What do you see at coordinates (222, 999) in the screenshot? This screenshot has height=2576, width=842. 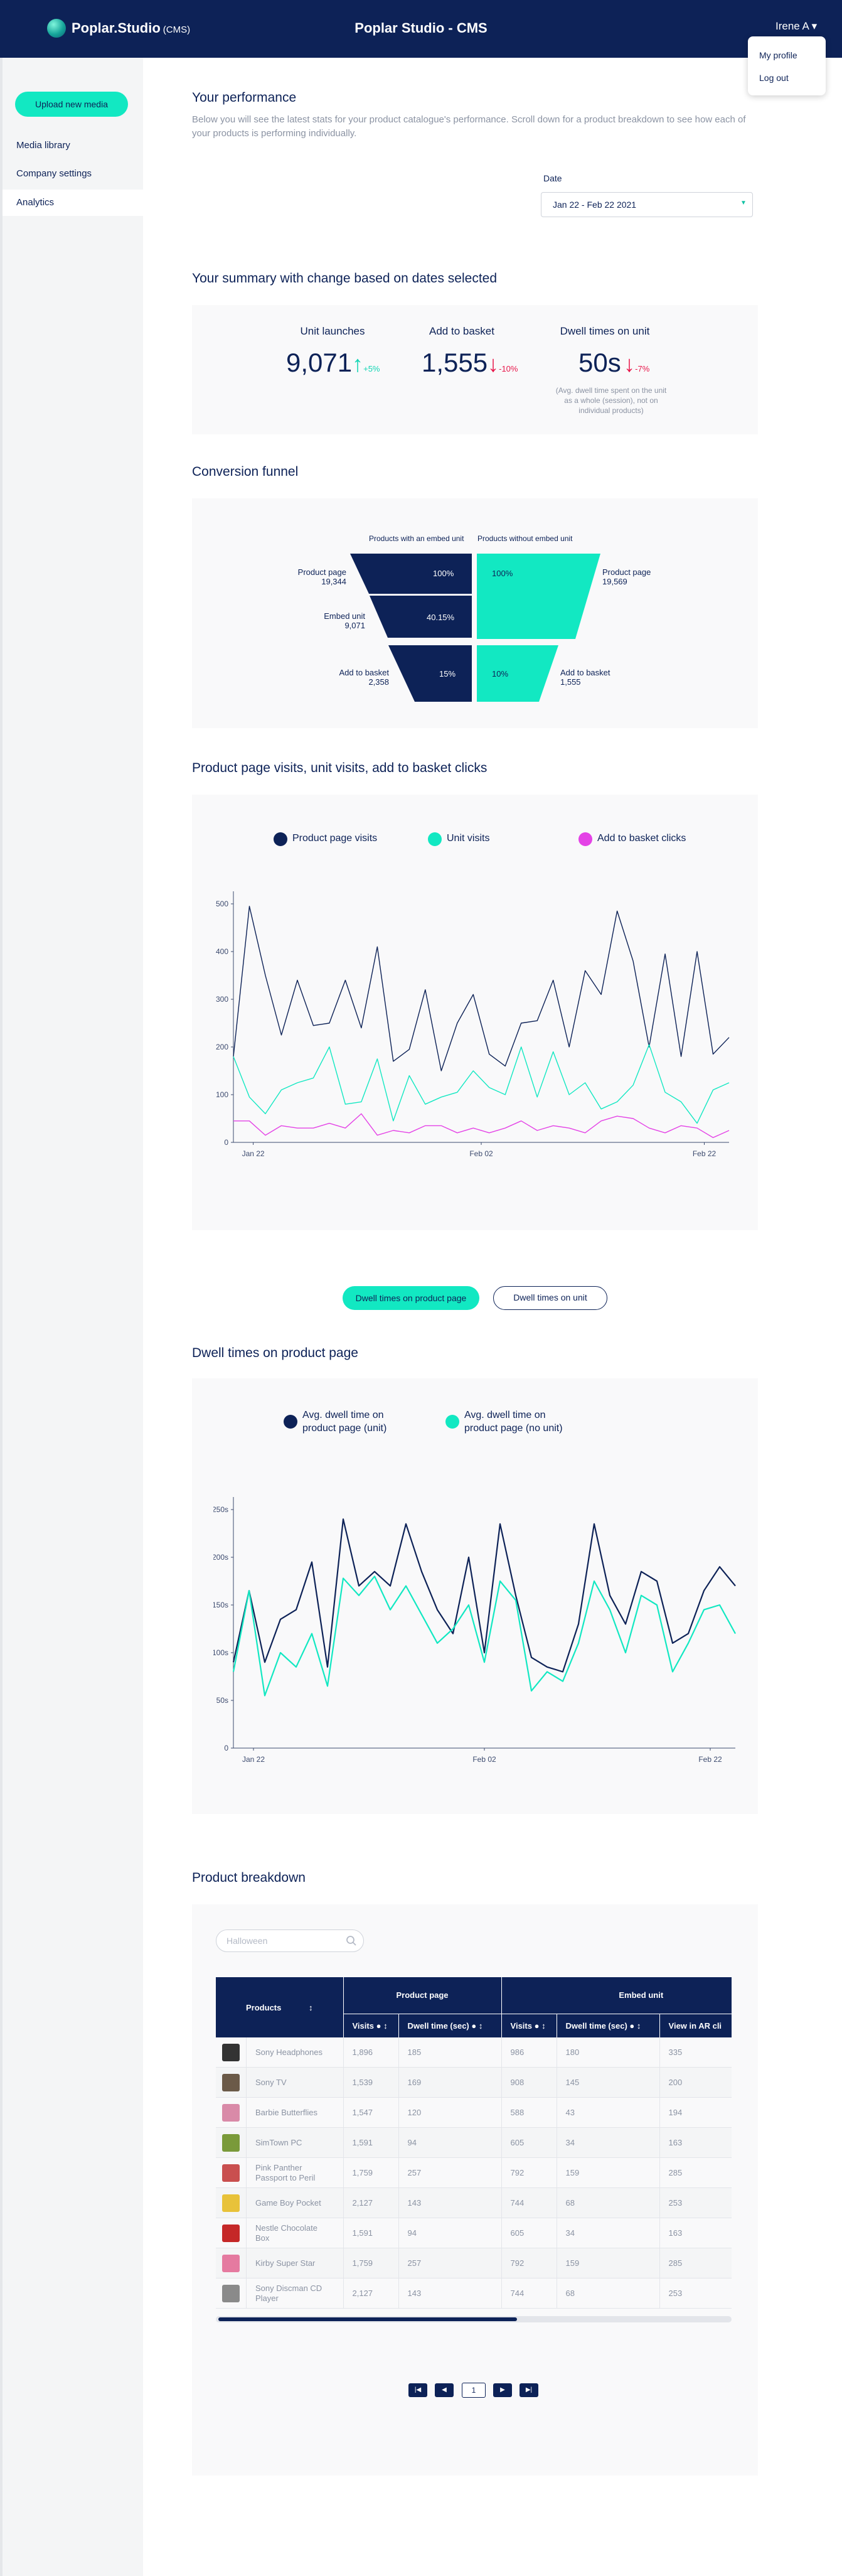 I see `y-tick-label: 300` at bounding box center [222, 999].